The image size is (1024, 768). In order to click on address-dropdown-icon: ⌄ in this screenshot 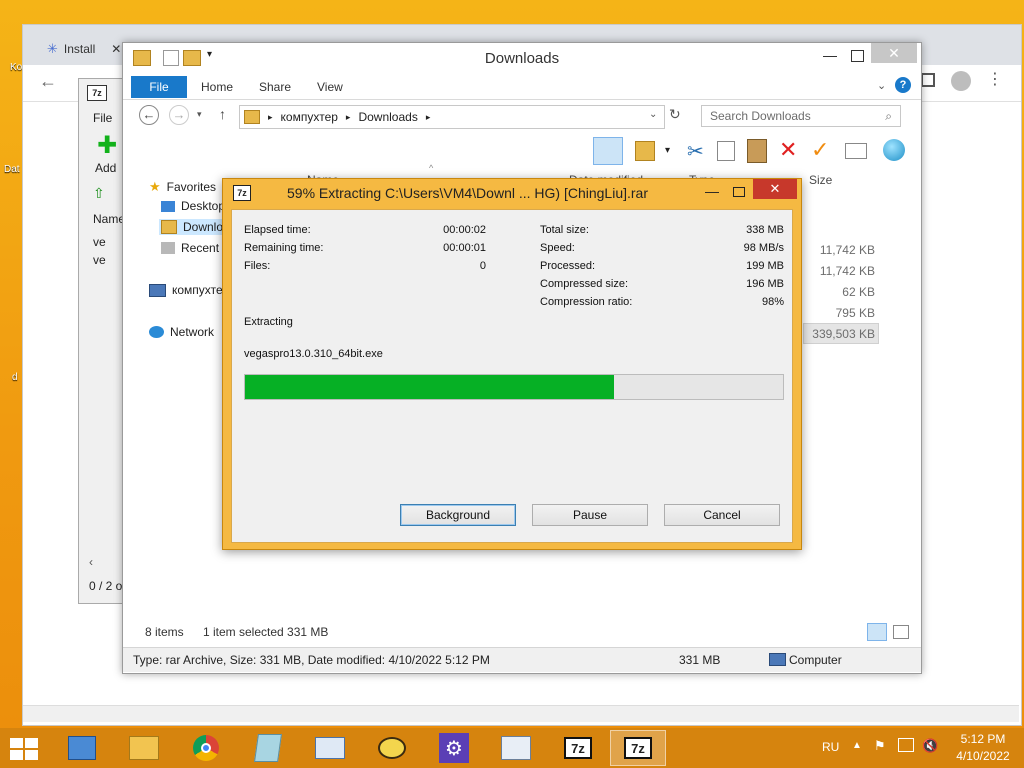, I will do `click(653, 114)`.